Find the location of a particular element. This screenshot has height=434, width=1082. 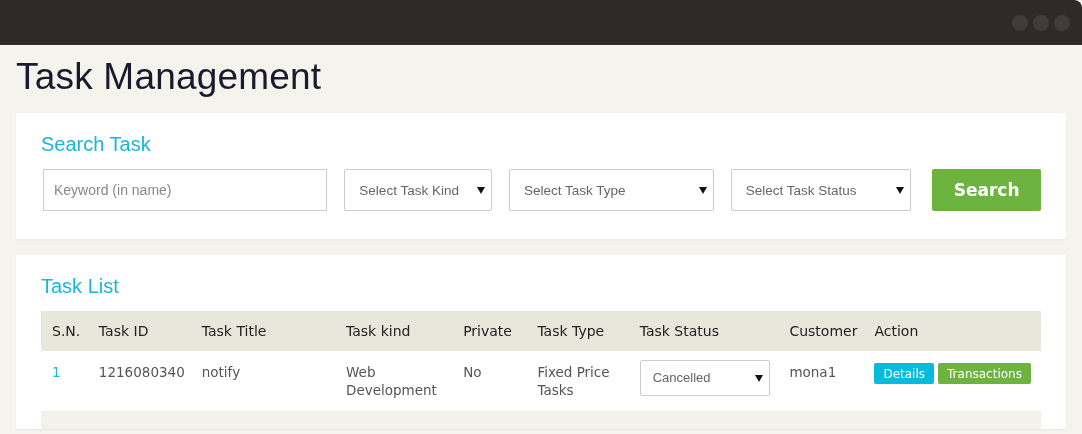

table-cell: Fixed Price Tasks is located at coordinates (577, 381).